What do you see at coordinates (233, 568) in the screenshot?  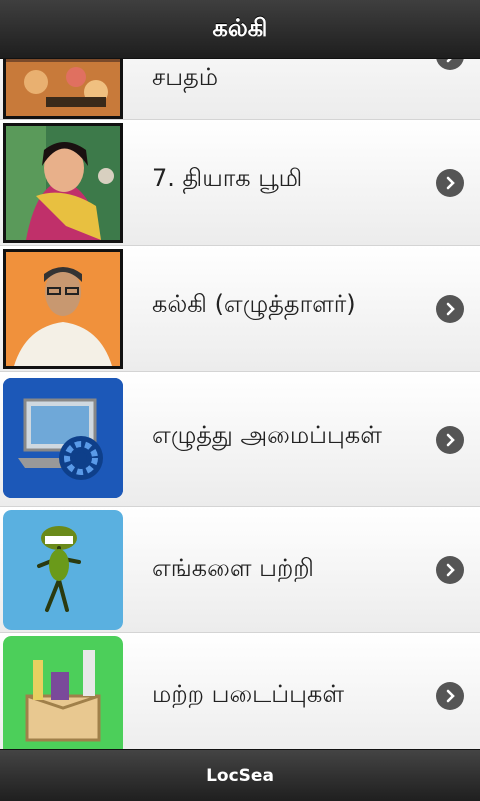 I see `list-item-label: எங்களை பற்றி` at bounding box center [233, 568].